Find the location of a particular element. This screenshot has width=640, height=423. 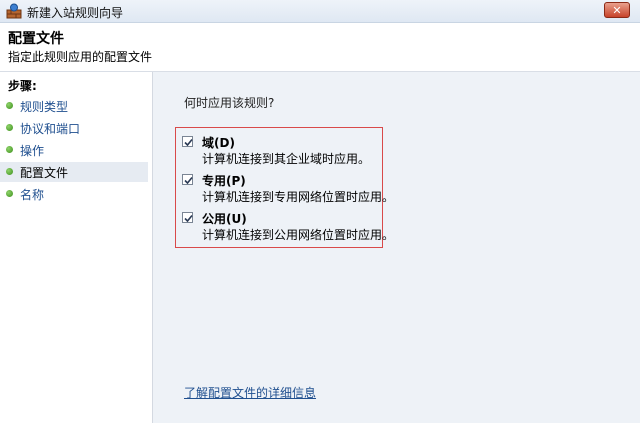

firewall-app-icon is located at coordinates (14, 11).